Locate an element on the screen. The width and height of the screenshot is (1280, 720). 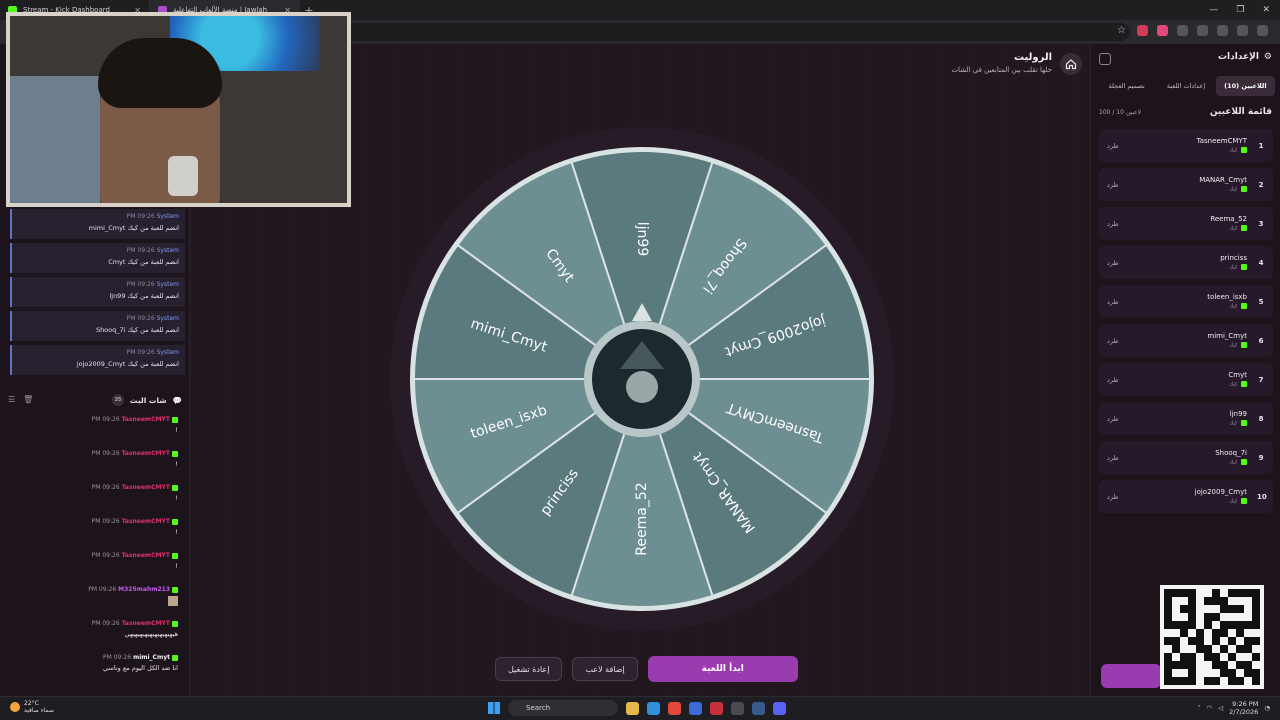
bookmark-star-icon: ☆ is located at coordinates (1122, 30).